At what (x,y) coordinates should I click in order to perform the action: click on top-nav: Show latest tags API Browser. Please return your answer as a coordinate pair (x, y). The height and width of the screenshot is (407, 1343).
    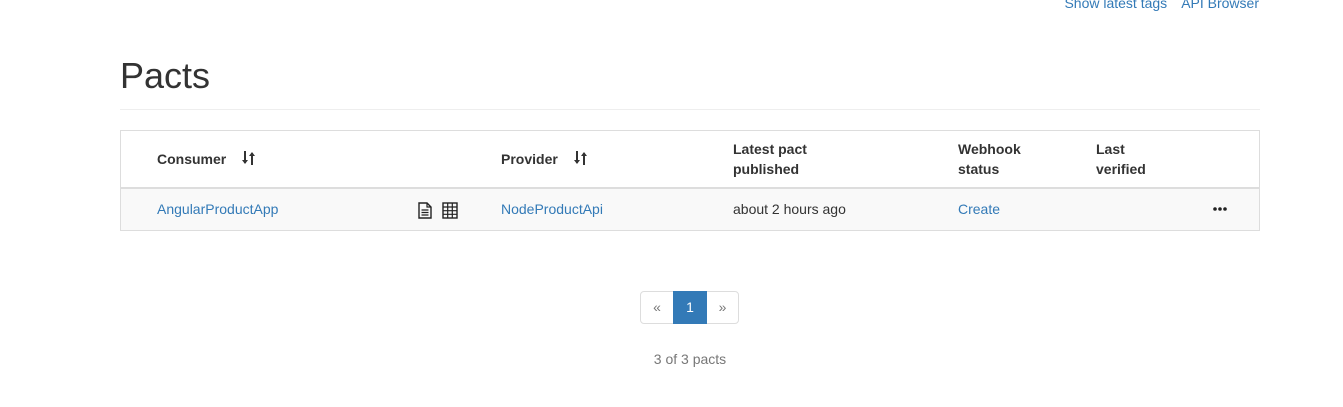
    Looking at the image, I should click on (1161, 5).